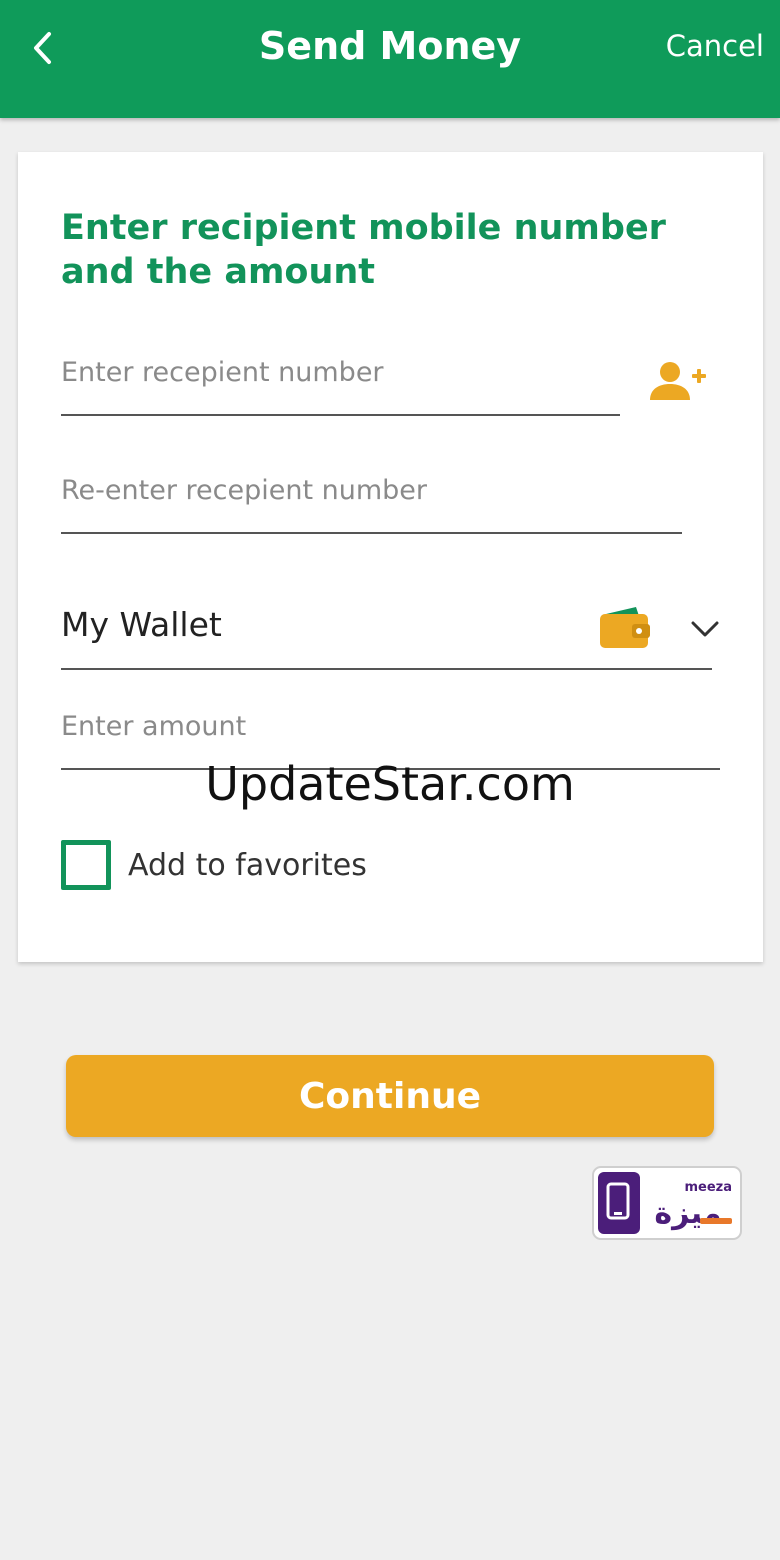 The height and width of the screenshot is (1560, 780). Describe the element at coordinates (386, 669) in the screenshot. I see `wallet-dropdown-underline` at that location.